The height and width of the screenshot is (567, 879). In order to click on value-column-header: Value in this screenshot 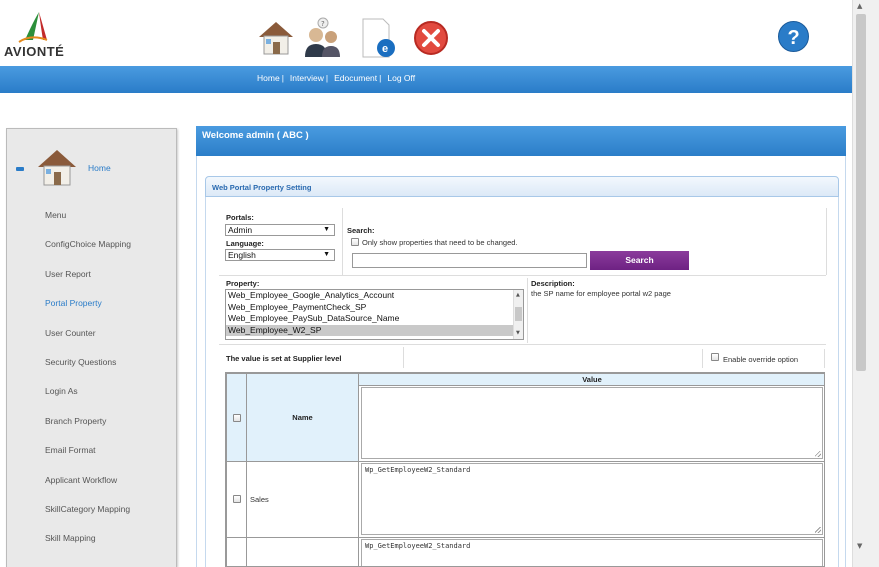, I will do `click(591, 379)`.